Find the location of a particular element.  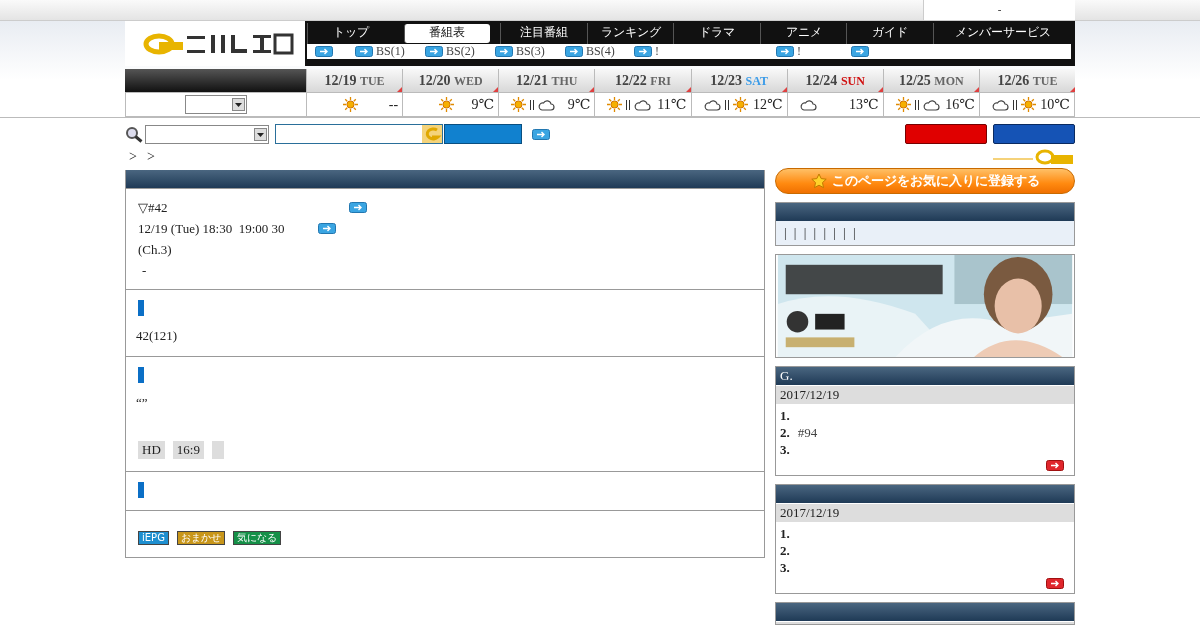

star-icon is located at coordinates (818, 181).